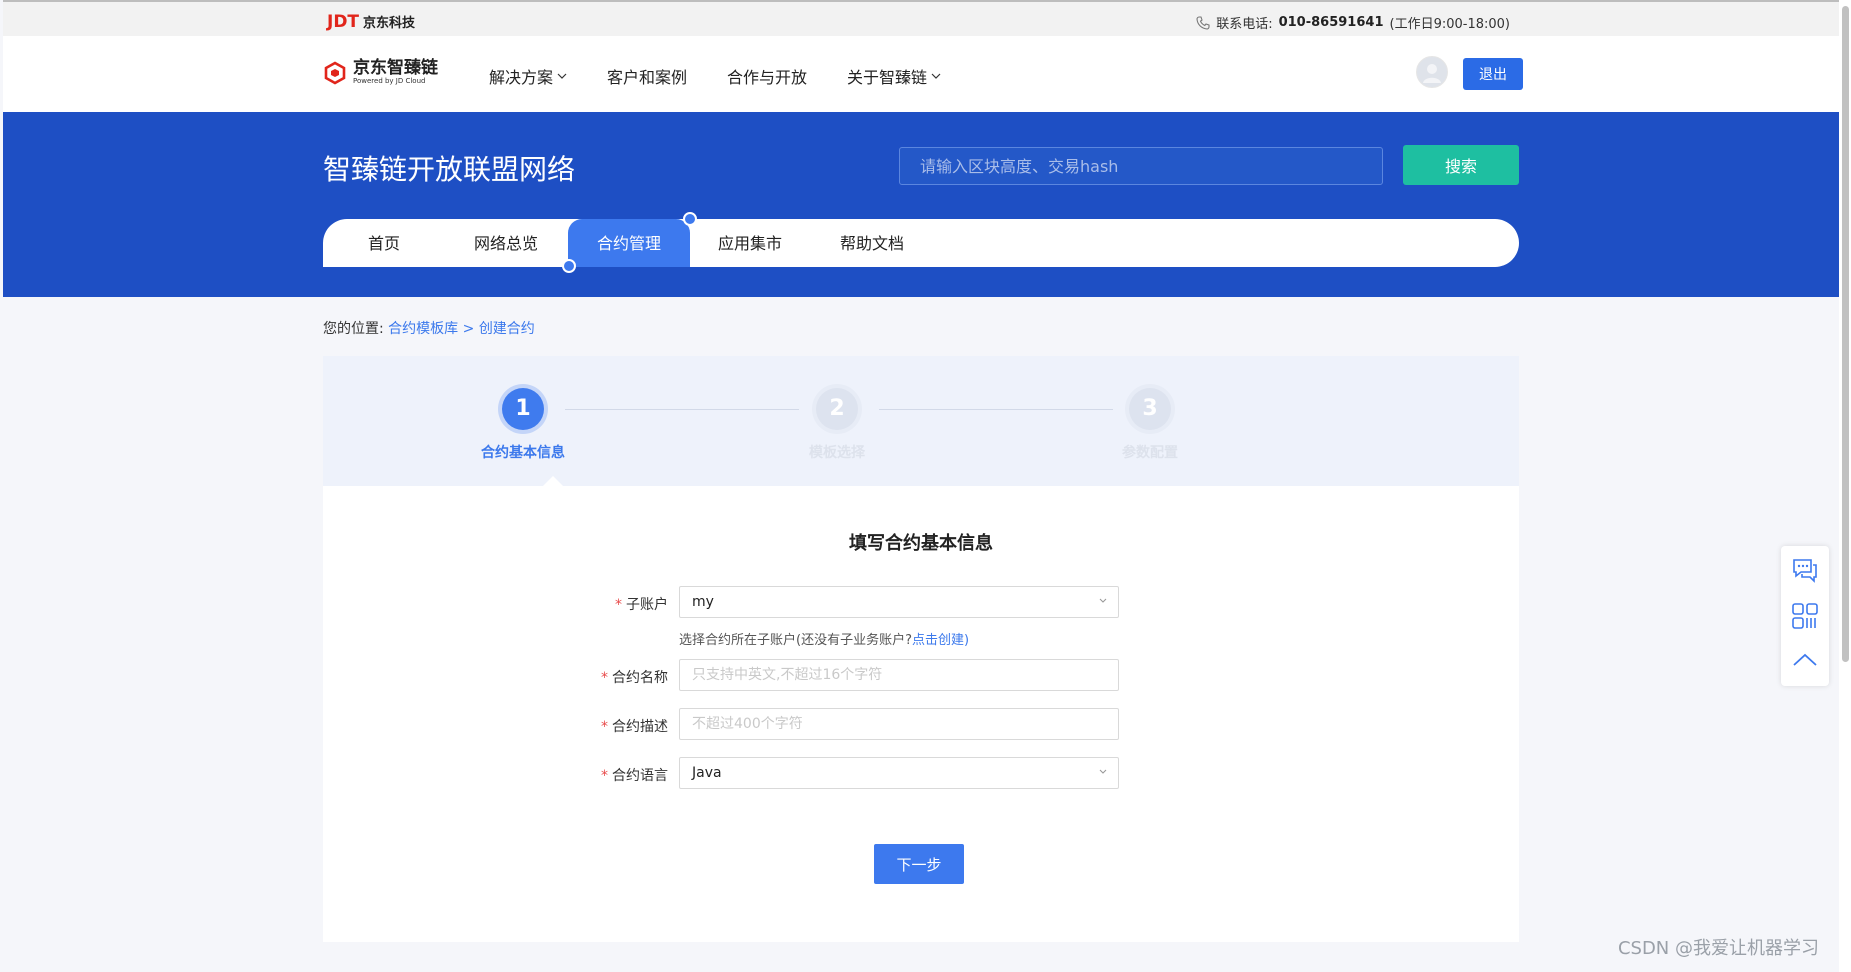  What do you see at coordinates (343, 22) in the screenshot?
I see `jdt-logo-text: JDT` at bounding box center [343, 22].